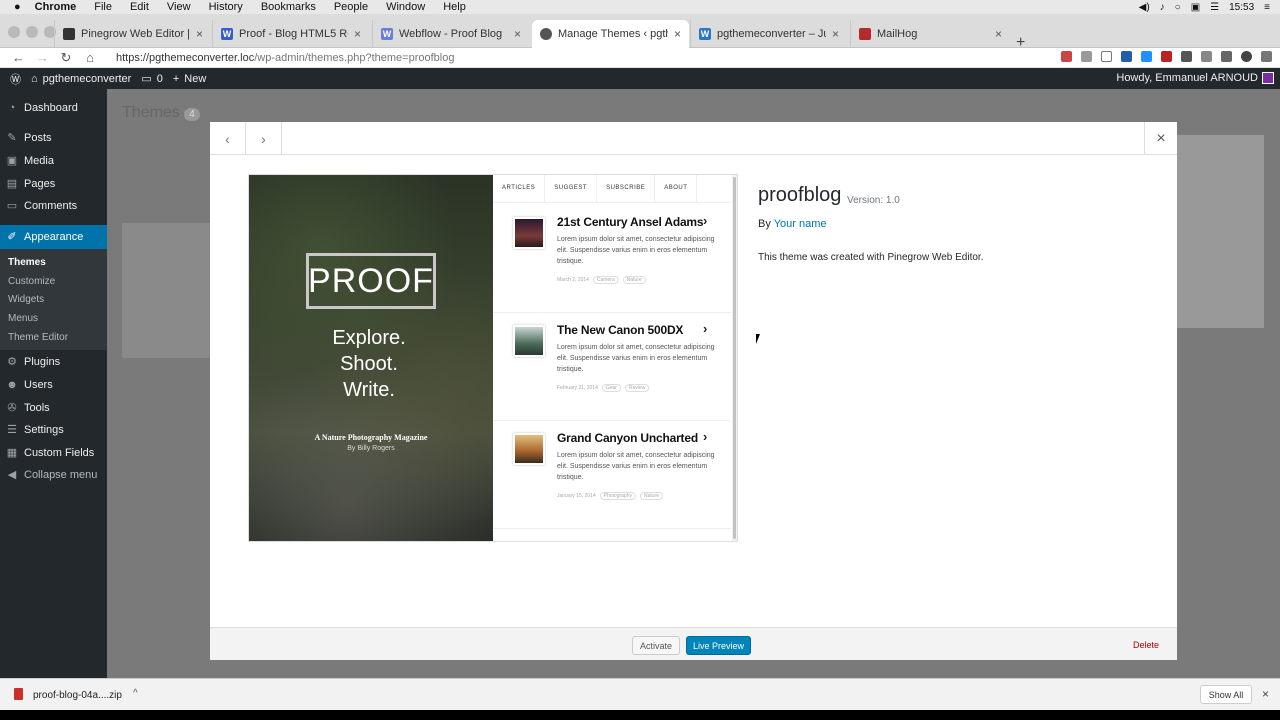 The width and height of the screenshot is (1280, 720). What do you see at coordinates (53, 475) in the screenshot?
I see `collapse-menu-button: ◀ Collapse menu` at bounding box center [53, 475].